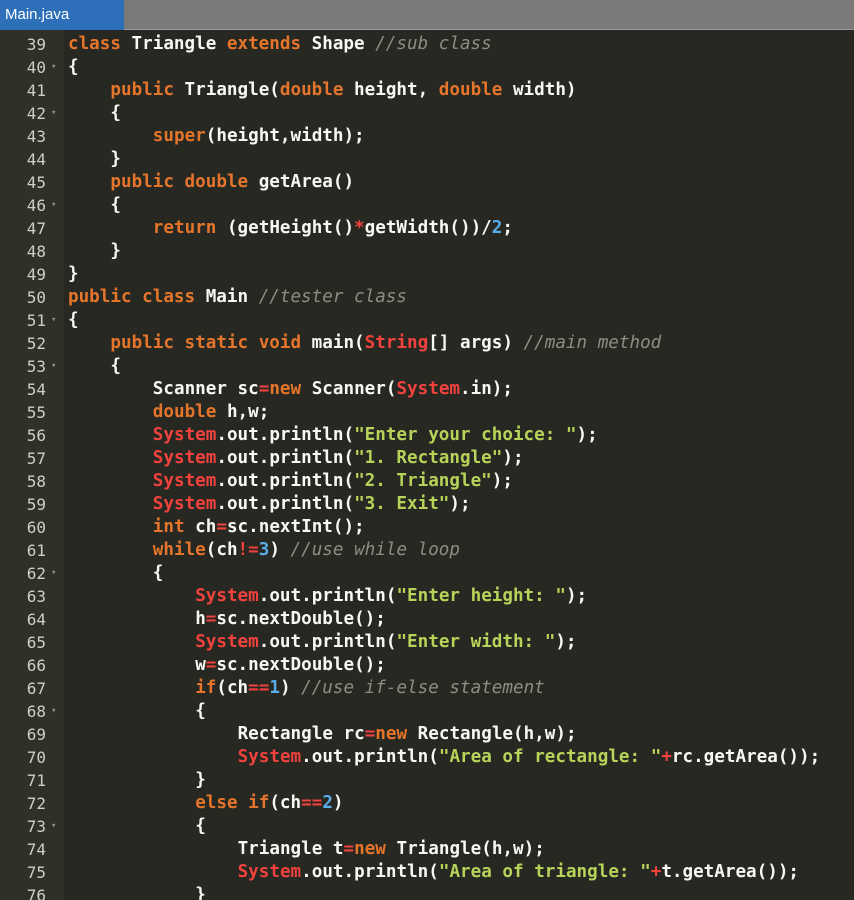 The width and height of the screenshot is (854, 900). I want to click on line-number: 69, so click(36, 734).